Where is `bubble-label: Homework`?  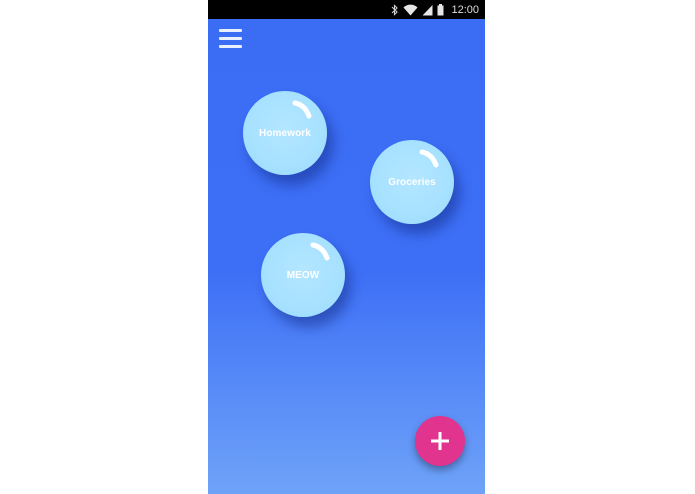
bubble-label: Homework is located at coordinates (285, 133).